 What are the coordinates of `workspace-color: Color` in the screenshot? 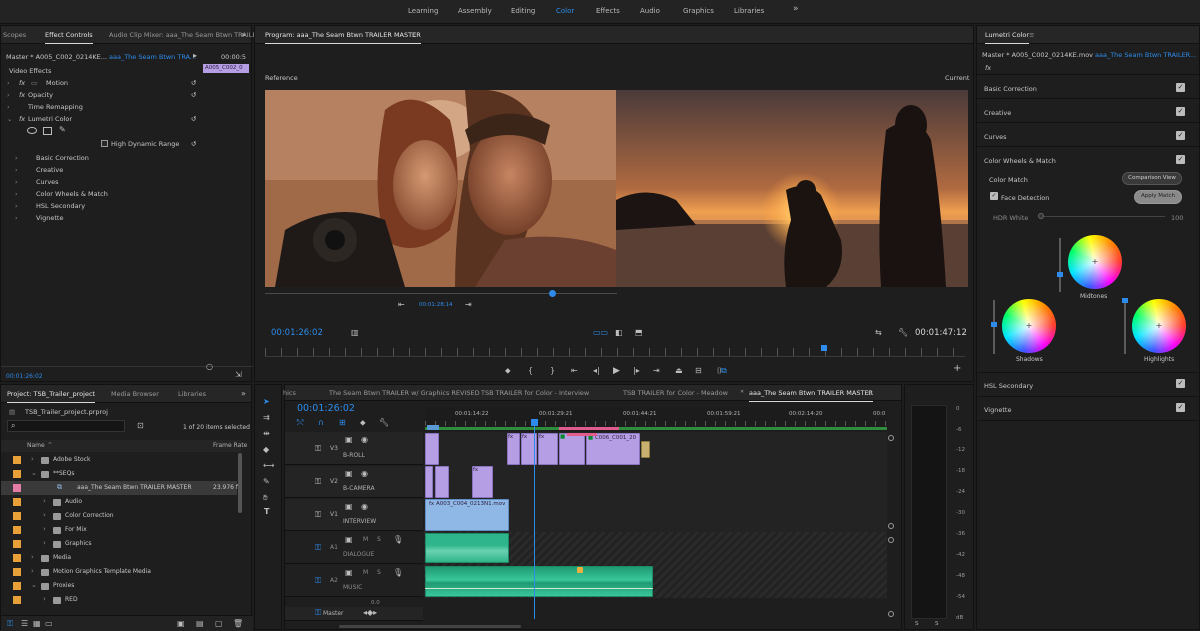 It's located at (565, 11).